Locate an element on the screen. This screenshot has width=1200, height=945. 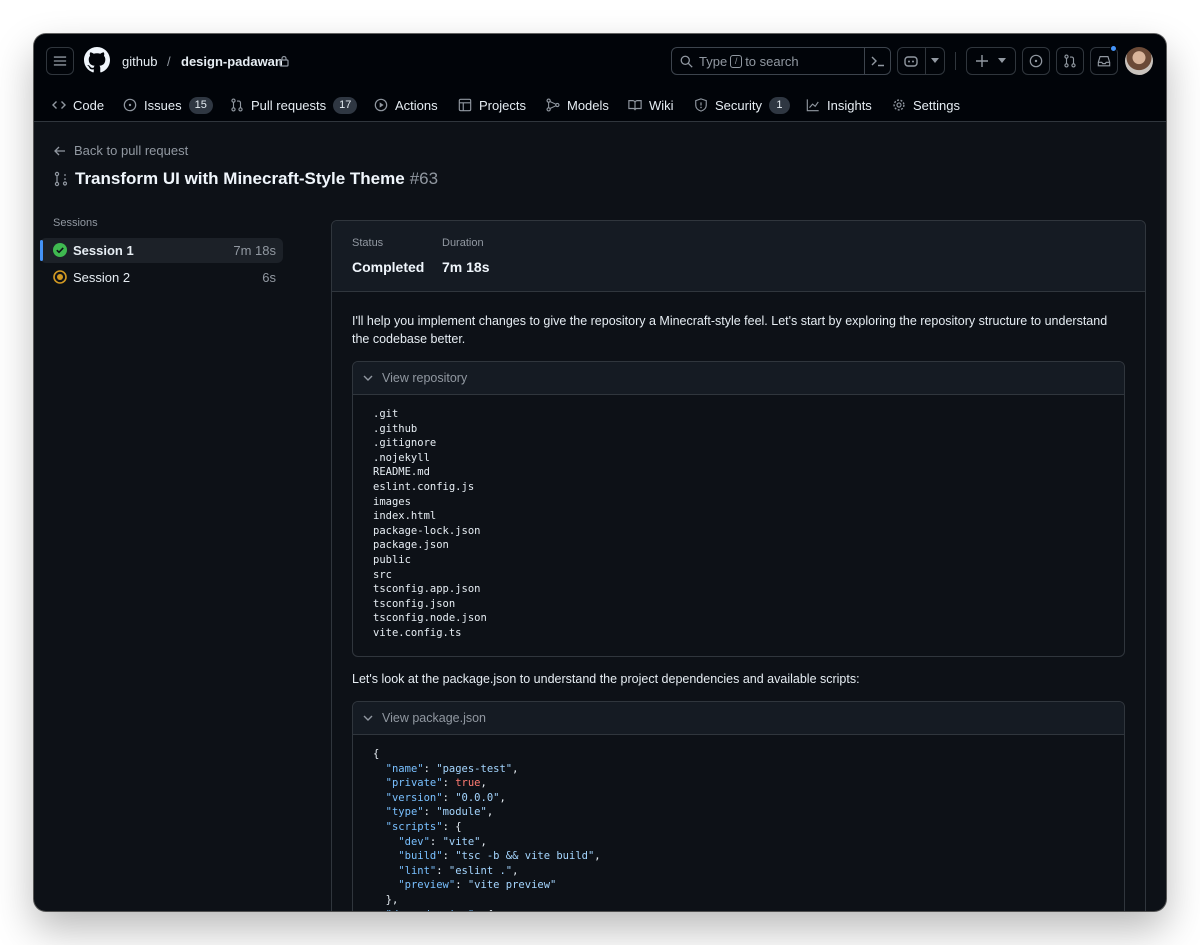
duration-value: 7m 18s is located at coordinates (466, 267).